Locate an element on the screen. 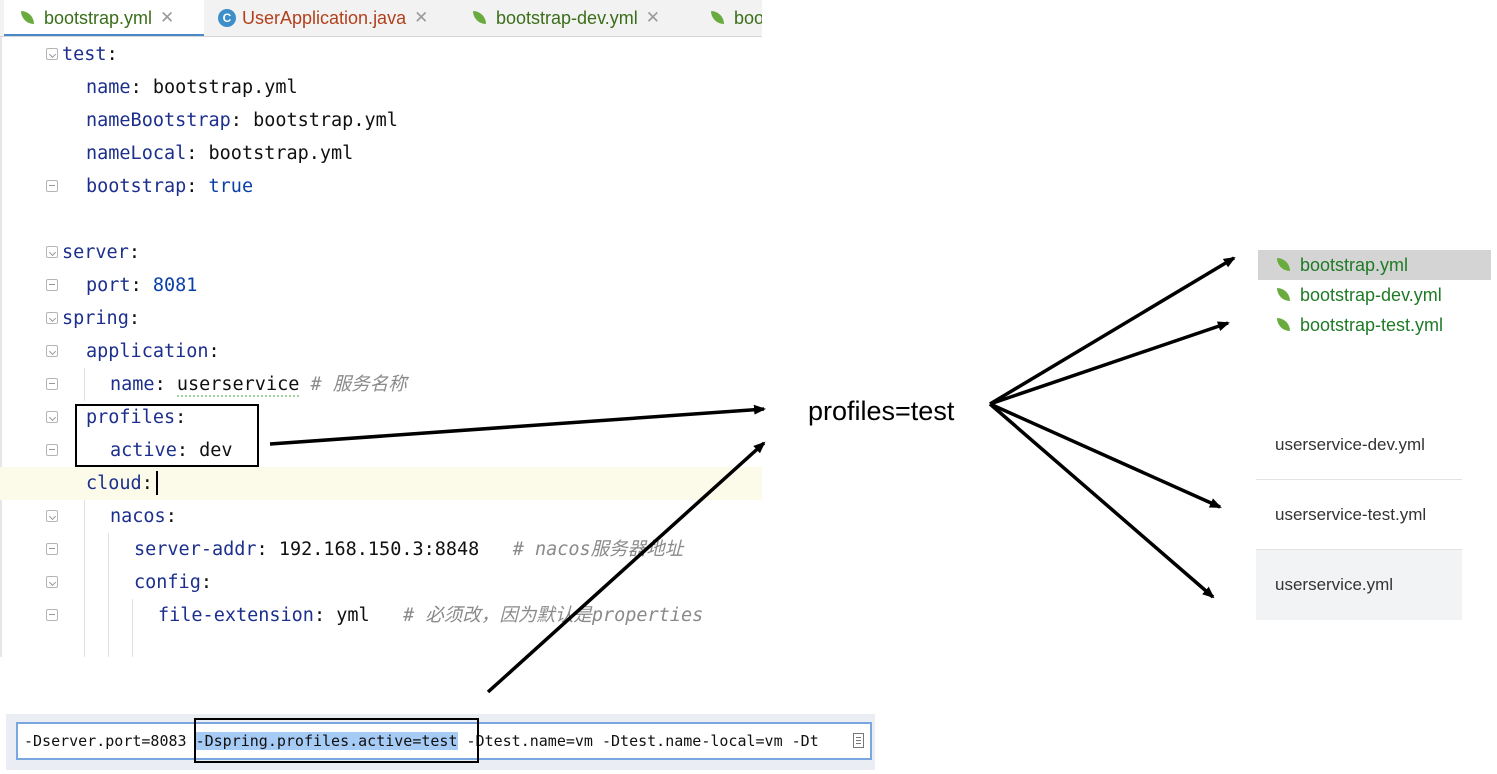 The image size is (1497, 774). arrow-to-userservice-test is located at coordinates (1105, 455).